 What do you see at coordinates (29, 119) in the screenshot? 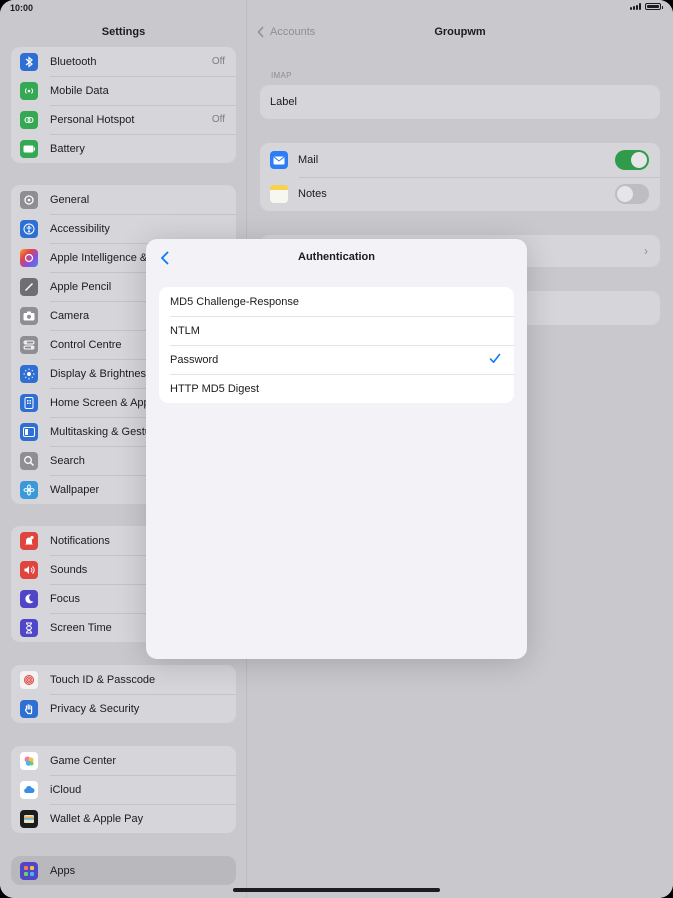
I see `hotspot-icon` at bounding box center [29, 119].